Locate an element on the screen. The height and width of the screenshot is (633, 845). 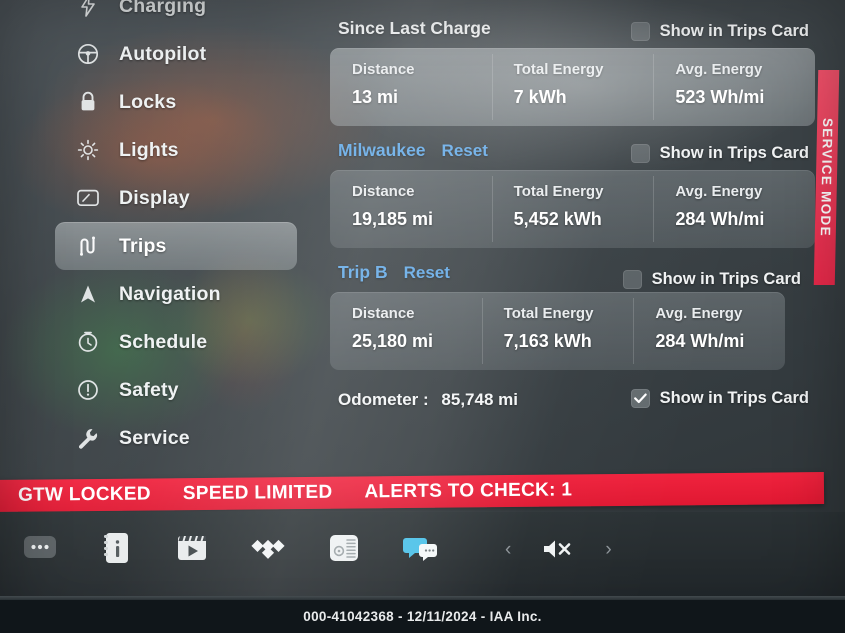
sidebar-item-label: Lights is located at coordinates (149, 149).